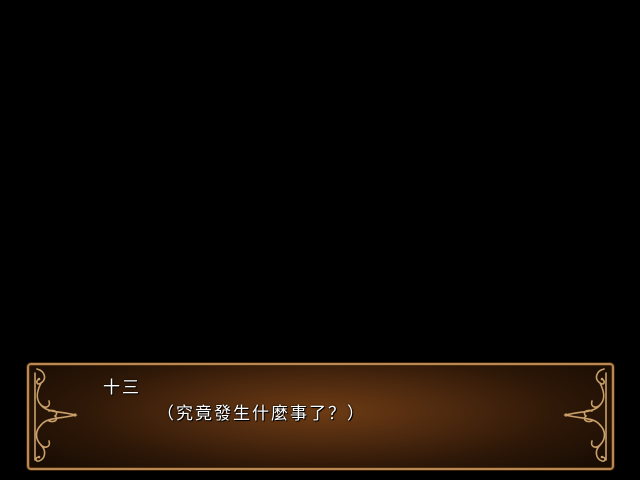 The height and width of the screenshot is (480, 640). What do you see at coordinates (122, 388) in the screenshot?
I see `speaker-name: 十三` at bounding box center [122, 388].